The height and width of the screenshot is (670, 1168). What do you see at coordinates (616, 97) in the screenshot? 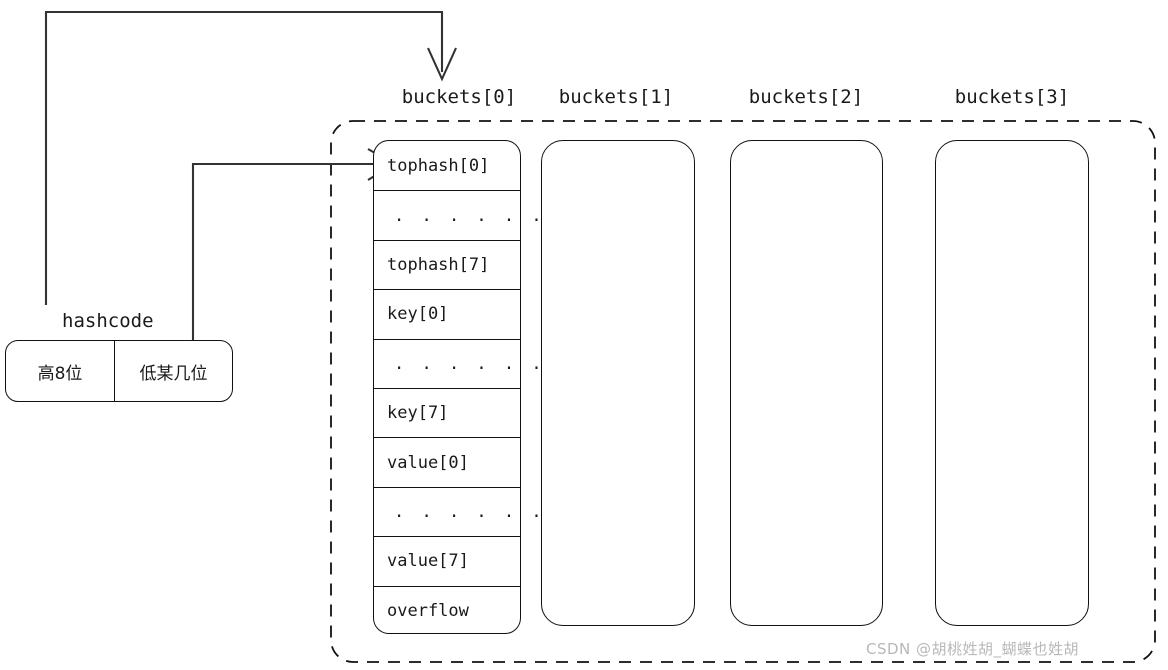
I see `bucket-label-1: buckets[1]` at bounding box center [616, 97].